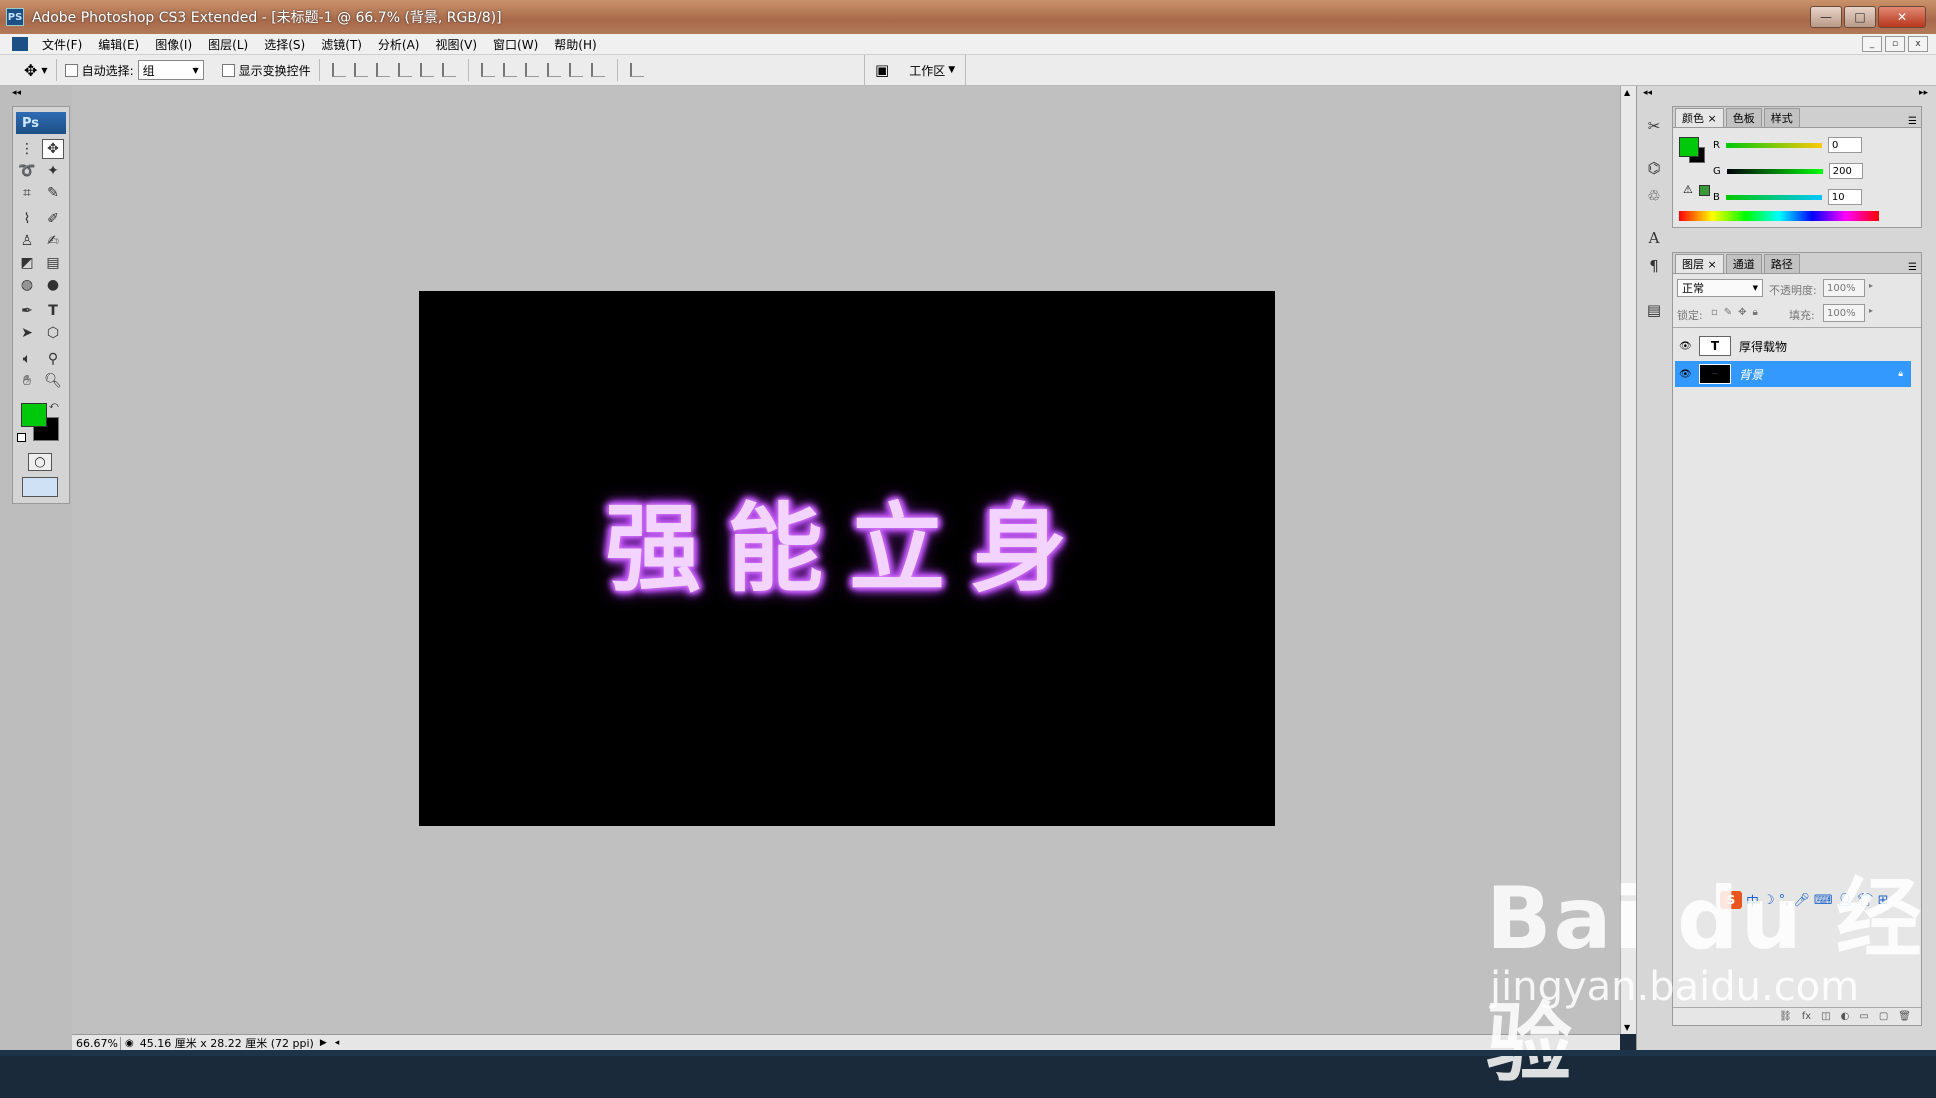 The width and height of the screenshot is (1936, 1098). Describe the element at coordinates (1781, 263) in the screenshot. I see `tab-paths: 路径` at that location.